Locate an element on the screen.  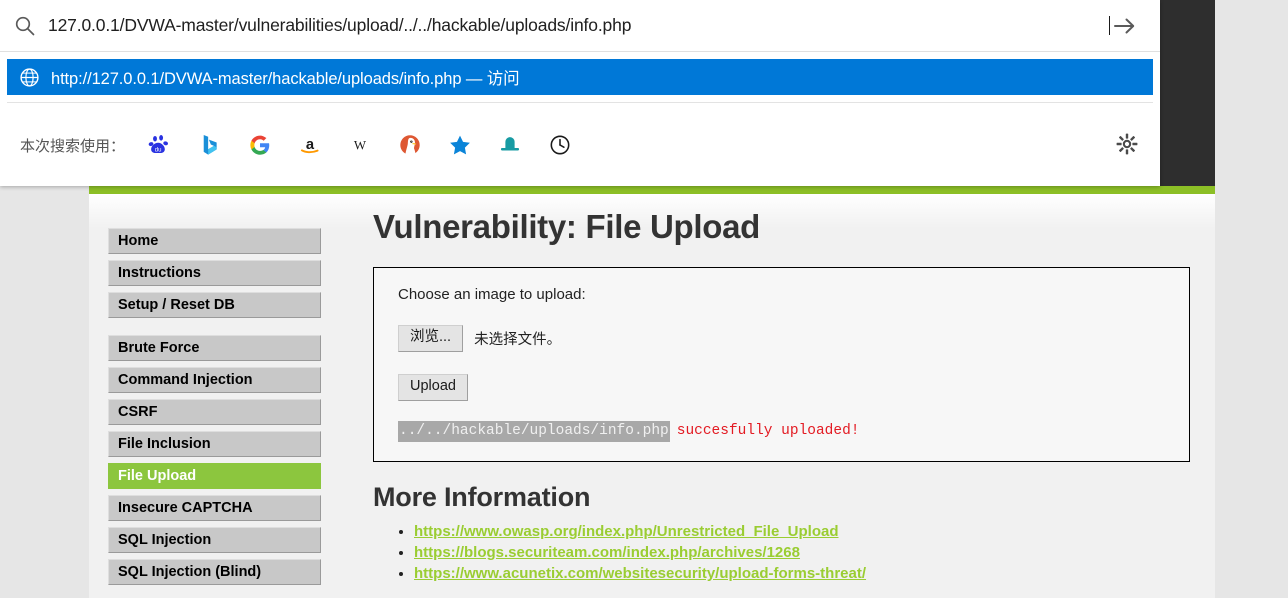
search-engine-bar: 本次搜索使用： du a W is located at coordinates (580, 145).